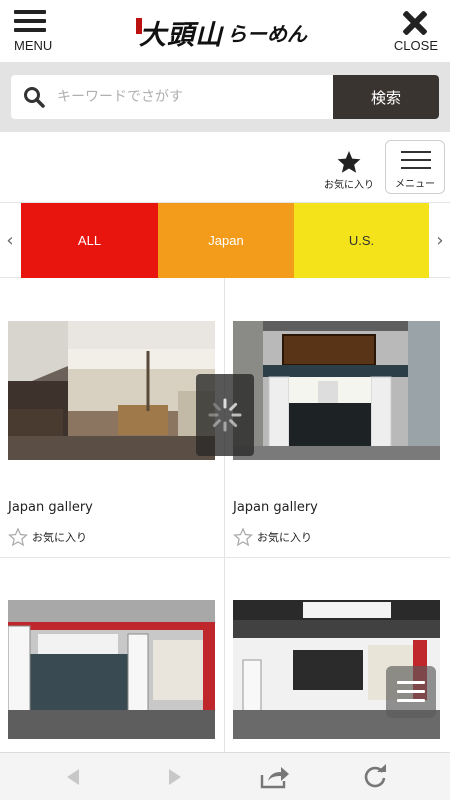 Image resolution: width=450 pixels, height=800 pixels. Describe the element at coordinates (30, 22) in the screenshot. I see `menu-icon` at that location.